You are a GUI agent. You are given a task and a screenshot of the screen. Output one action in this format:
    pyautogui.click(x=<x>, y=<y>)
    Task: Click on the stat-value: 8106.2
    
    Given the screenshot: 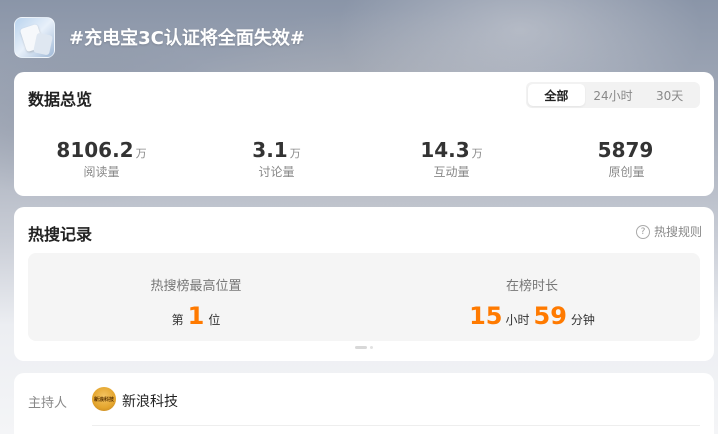 What is the action you would take?
    pyautogui.click(x=95, y=150)
    